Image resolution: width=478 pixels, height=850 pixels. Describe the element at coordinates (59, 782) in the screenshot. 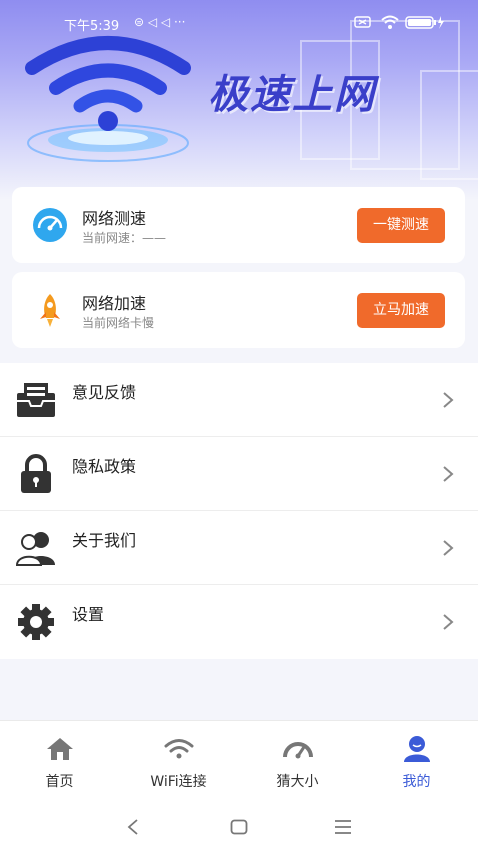

I see `tab-label: 首页` at that location.